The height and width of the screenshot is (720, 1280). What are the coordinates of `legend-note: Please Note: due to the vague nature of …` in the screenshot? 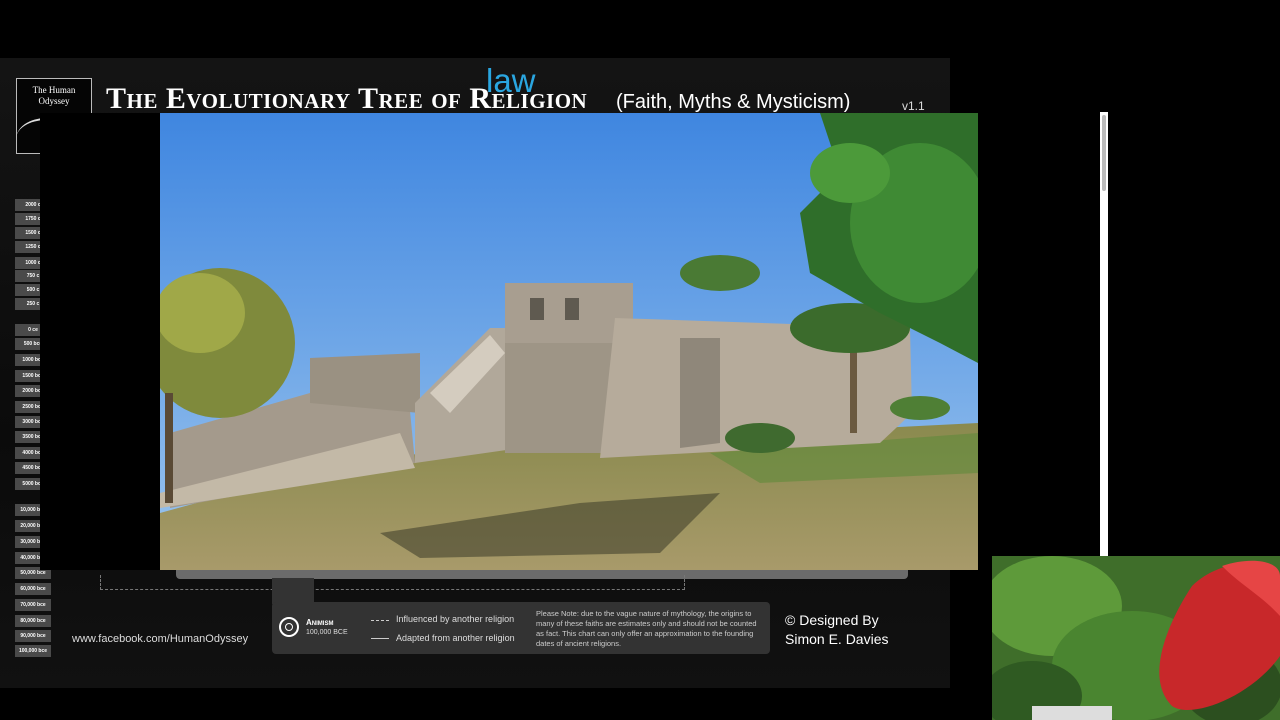 It's located at (646, 628).